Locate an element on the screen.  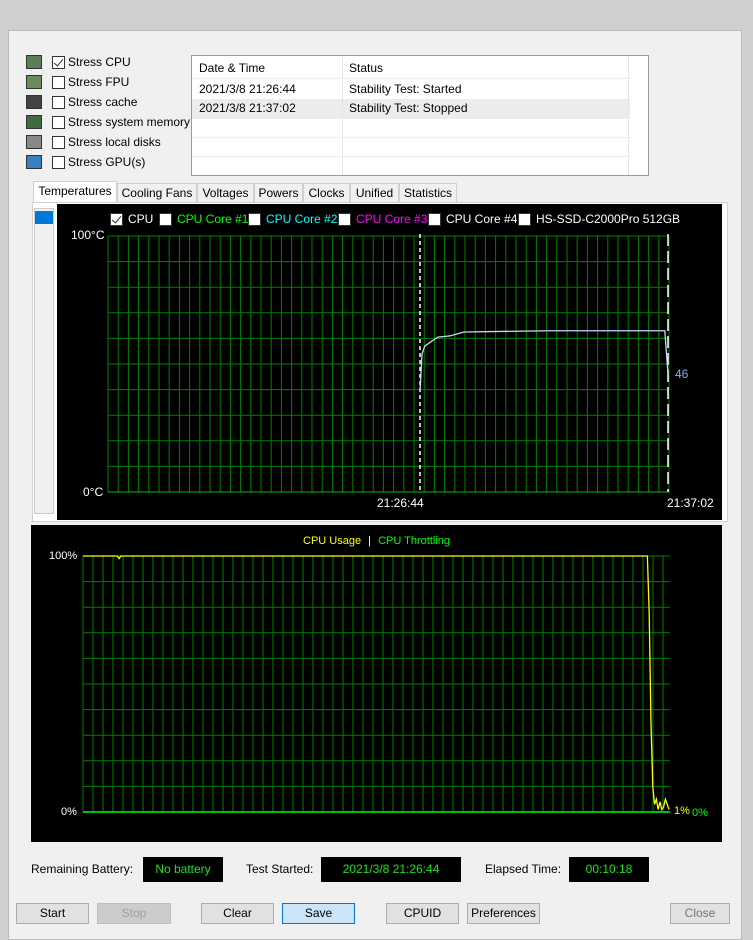
stress-option: Stress FPU is located at coordinates (77, 82).